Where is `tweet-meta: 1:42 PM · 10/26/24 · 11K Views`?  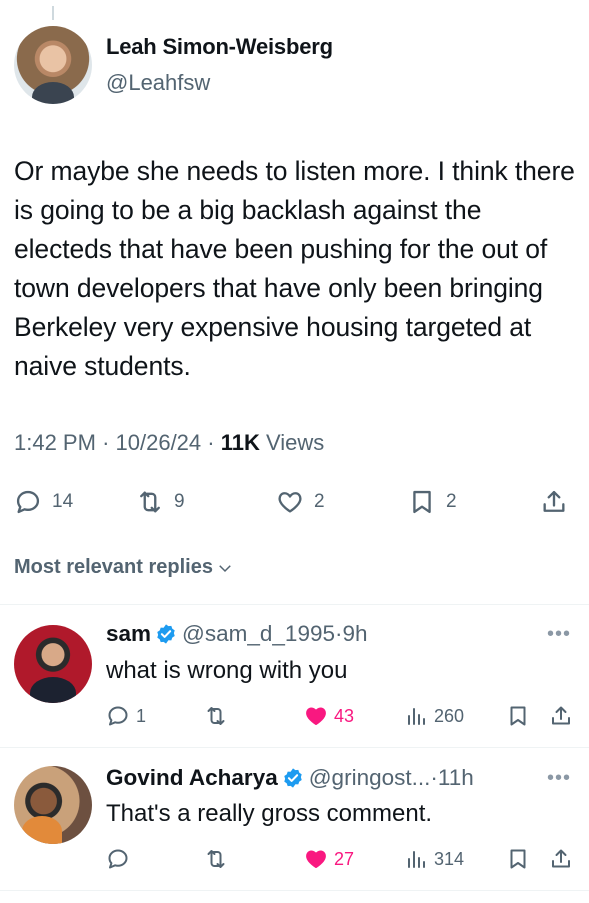 tweet-meta: 1:42 PM · 10/26/24 · 11K Views is located at coordinates (169, 443).